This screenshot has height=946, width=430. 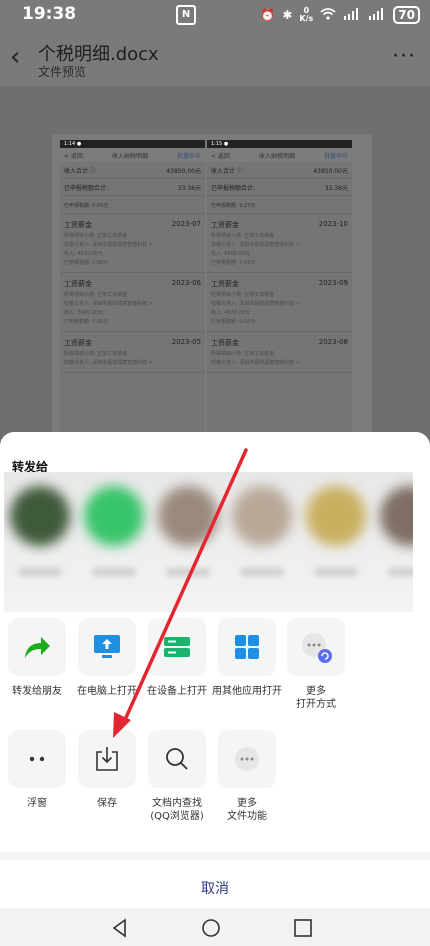 I want to click on float-window-label: 浮窗, so click(x=37, y=803).